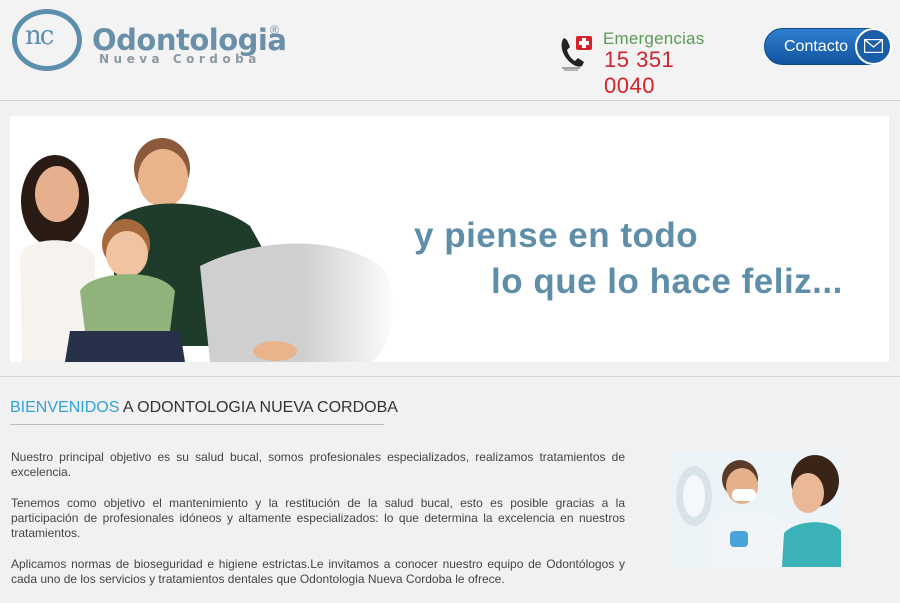 This screenshot has width=900, height=603. What do you see at coordinates (39, 36) in the screenshot?
I see `logo-monogram: nc` at bounding box center [39, 36].